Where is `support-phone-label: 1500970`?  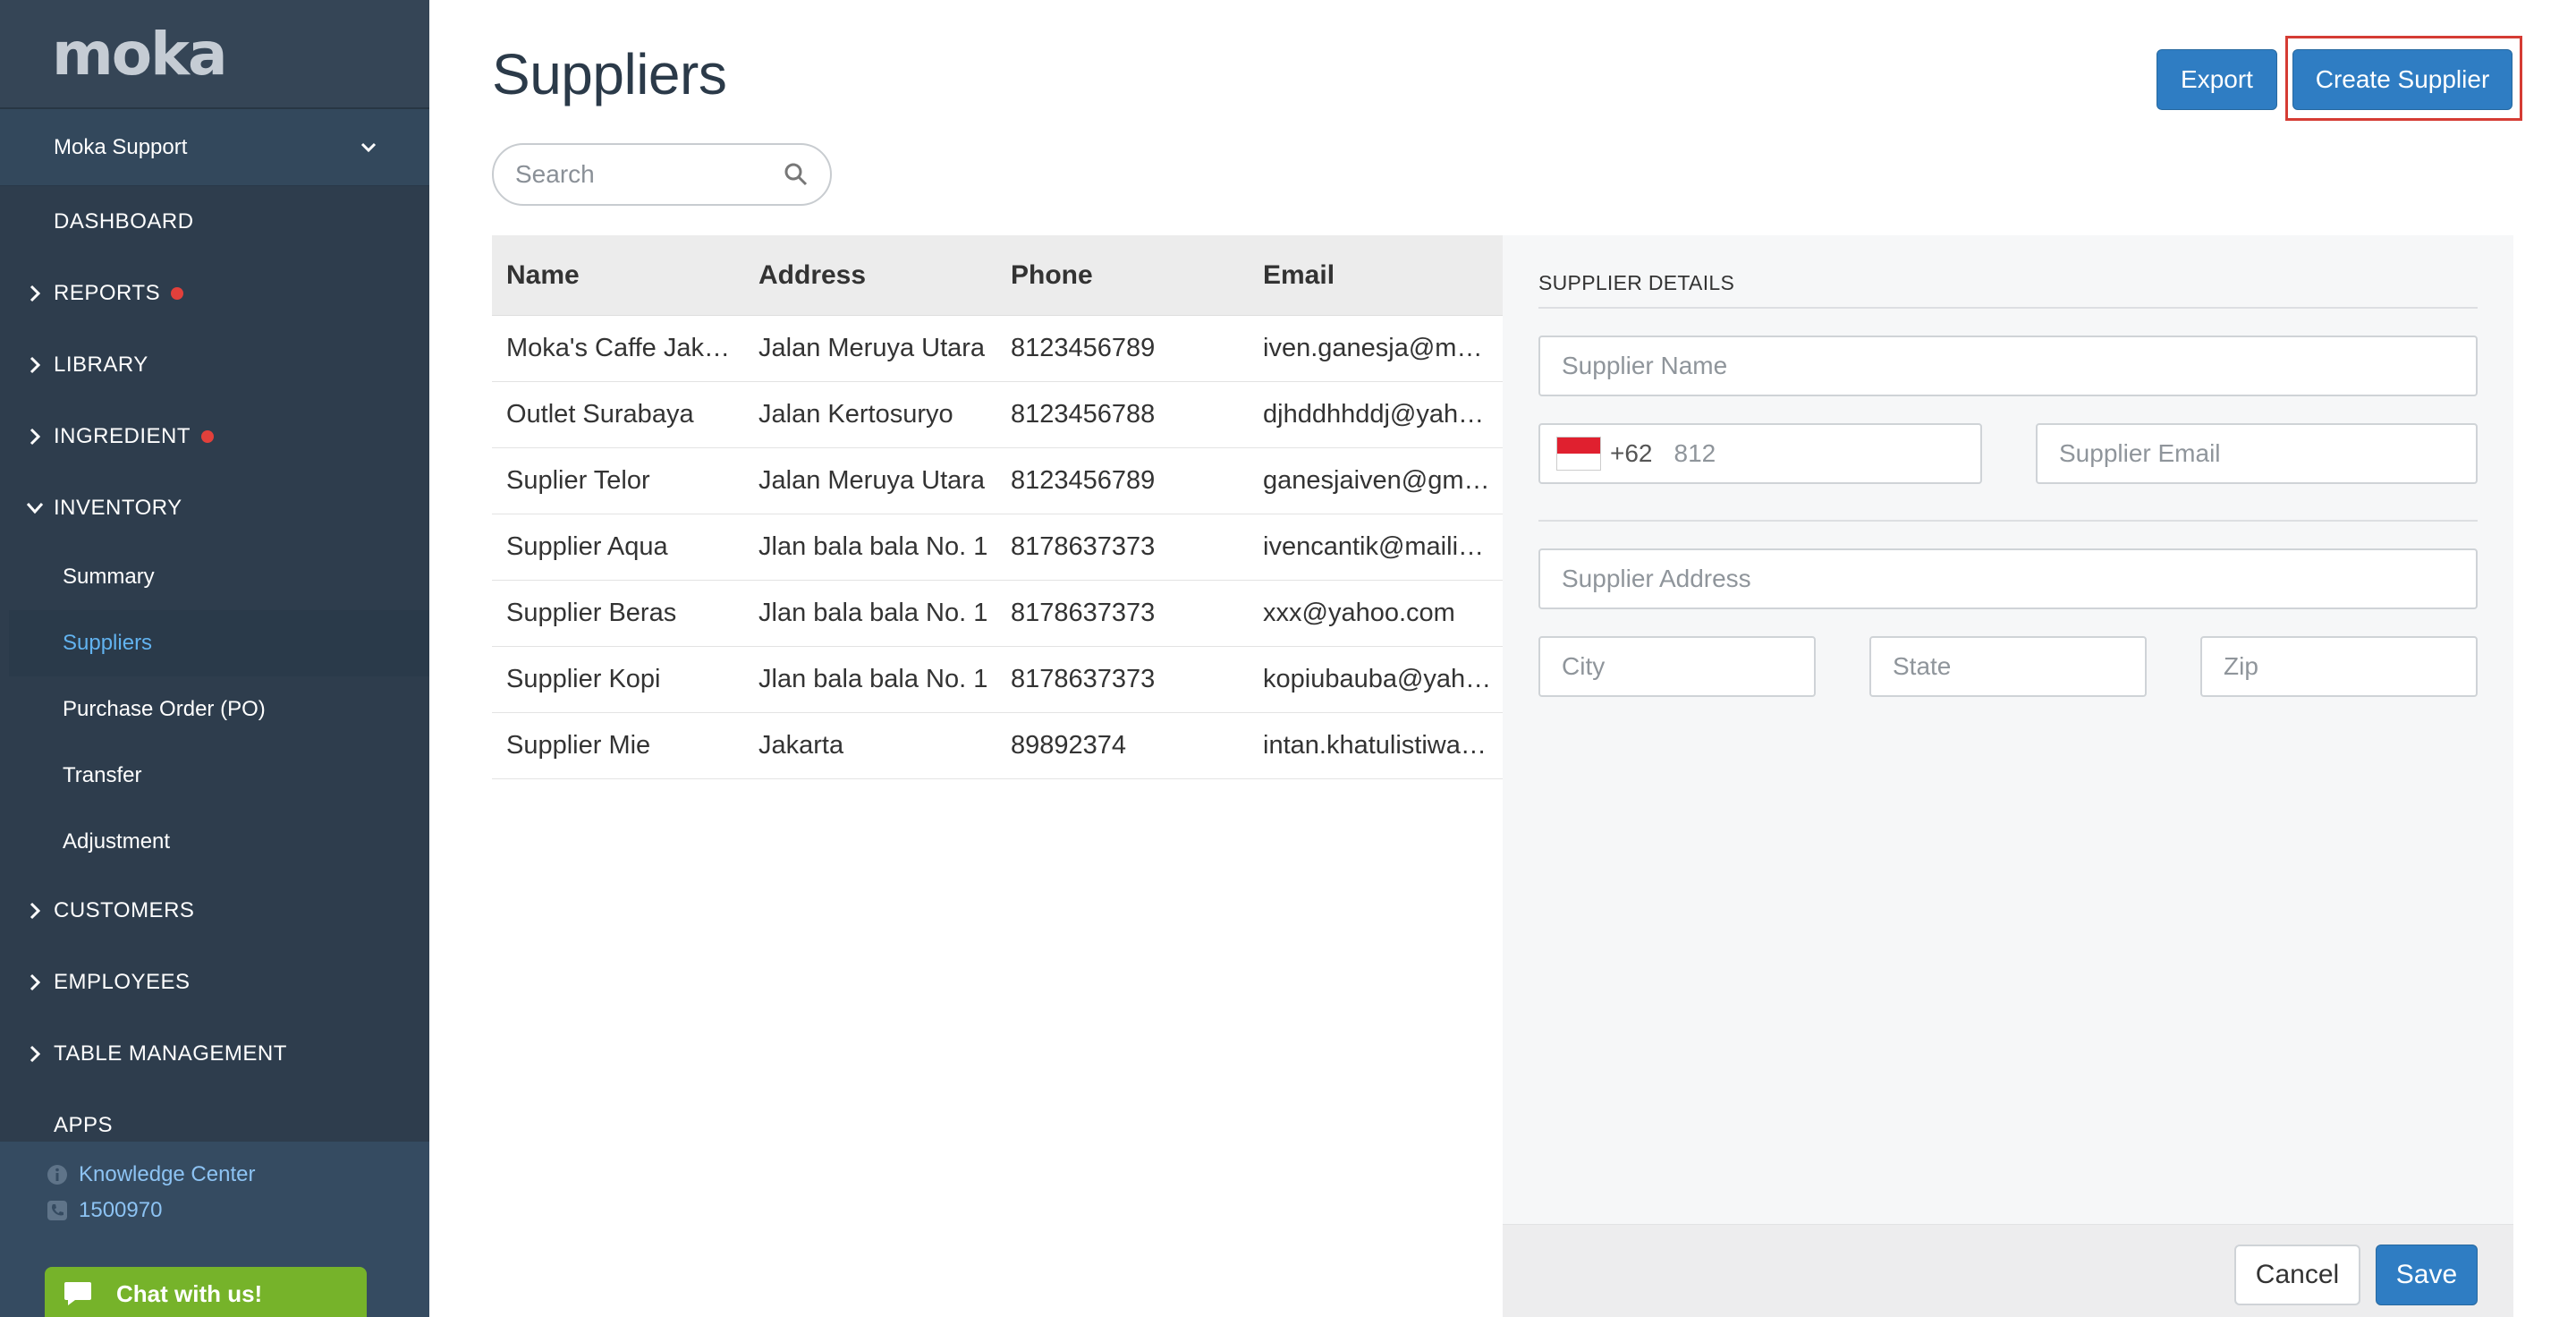 support-phone-label: 1500970 is located at coordinates (121, 1210).